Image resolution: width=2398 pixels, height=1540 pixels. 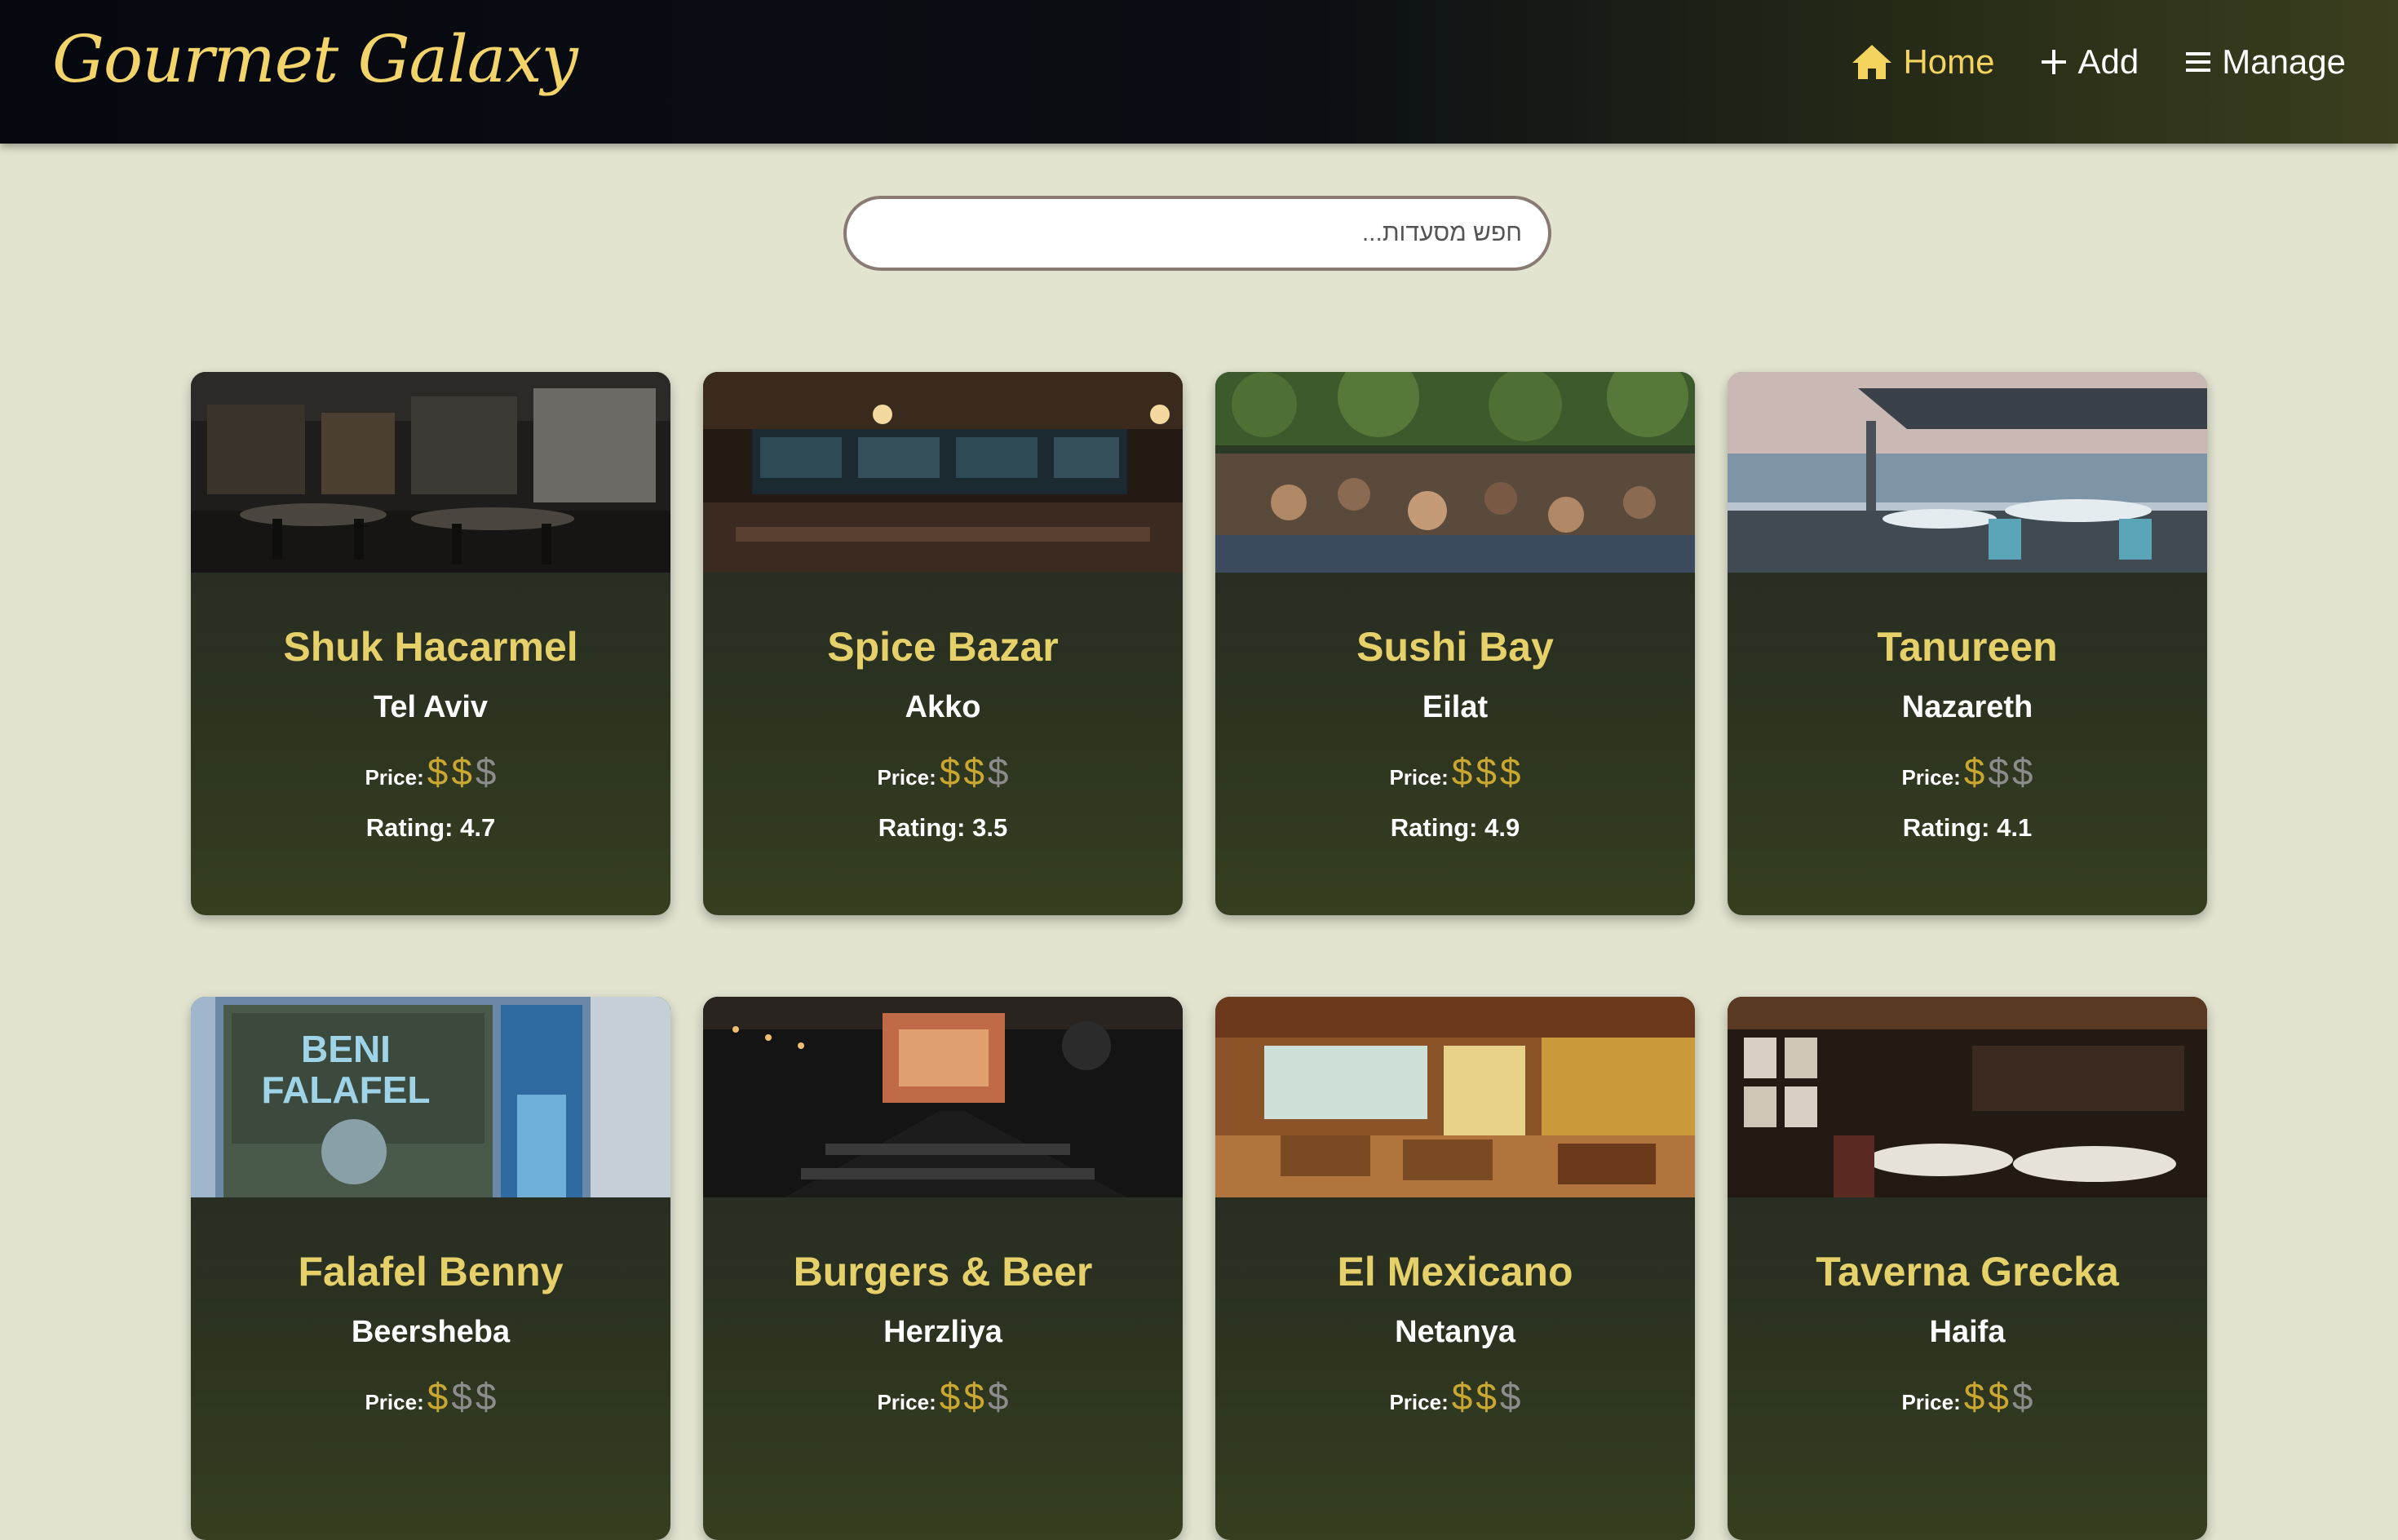 I want to click on restaurant-name: Tanureen, so click(x=1967, y=647).